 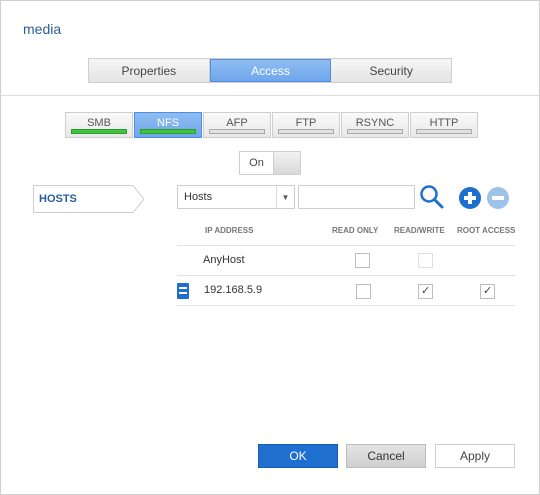 I want to click on nfs-enable-toggle: On, so click(x=270, y=163).